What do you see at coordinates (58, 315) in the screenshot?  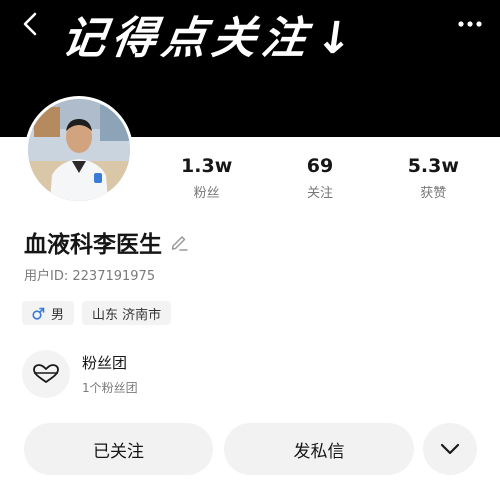 I see `gender-label: 男` at bounding box center [58, 315].